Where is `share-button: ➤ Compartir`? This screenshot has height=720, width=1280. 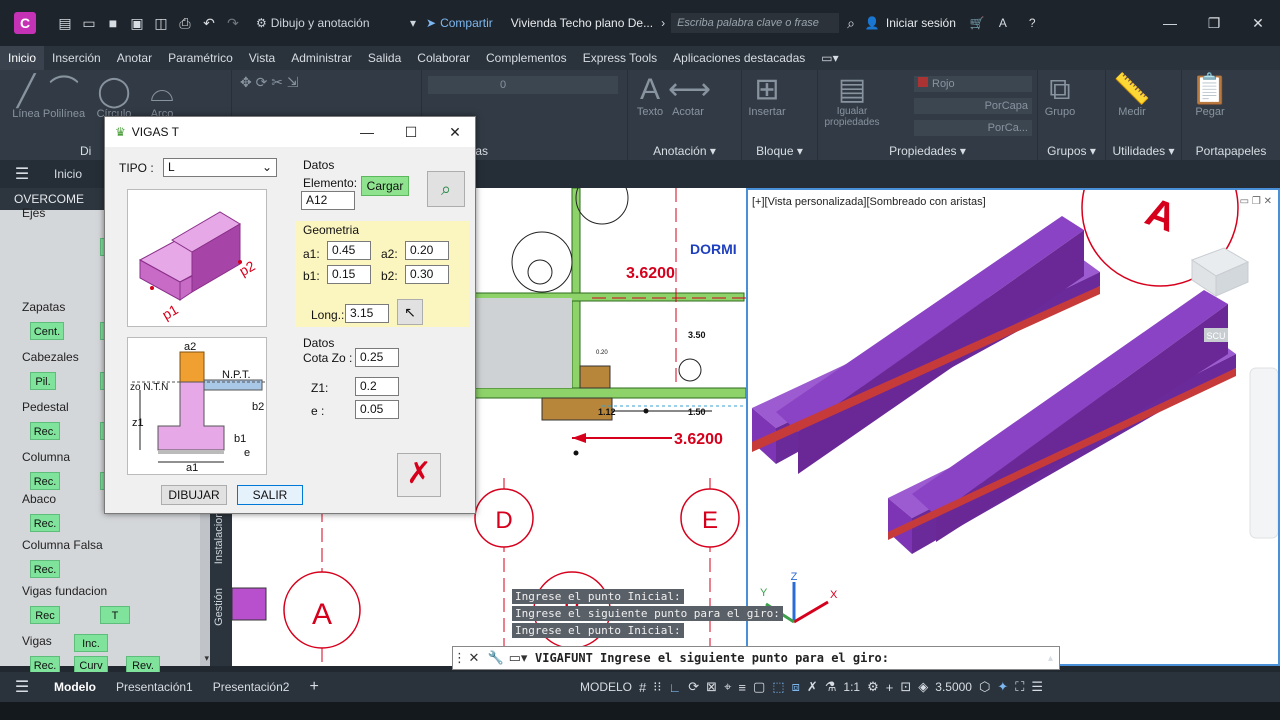
share-button: ➤ Compartir is located at coordinates (459, 23).